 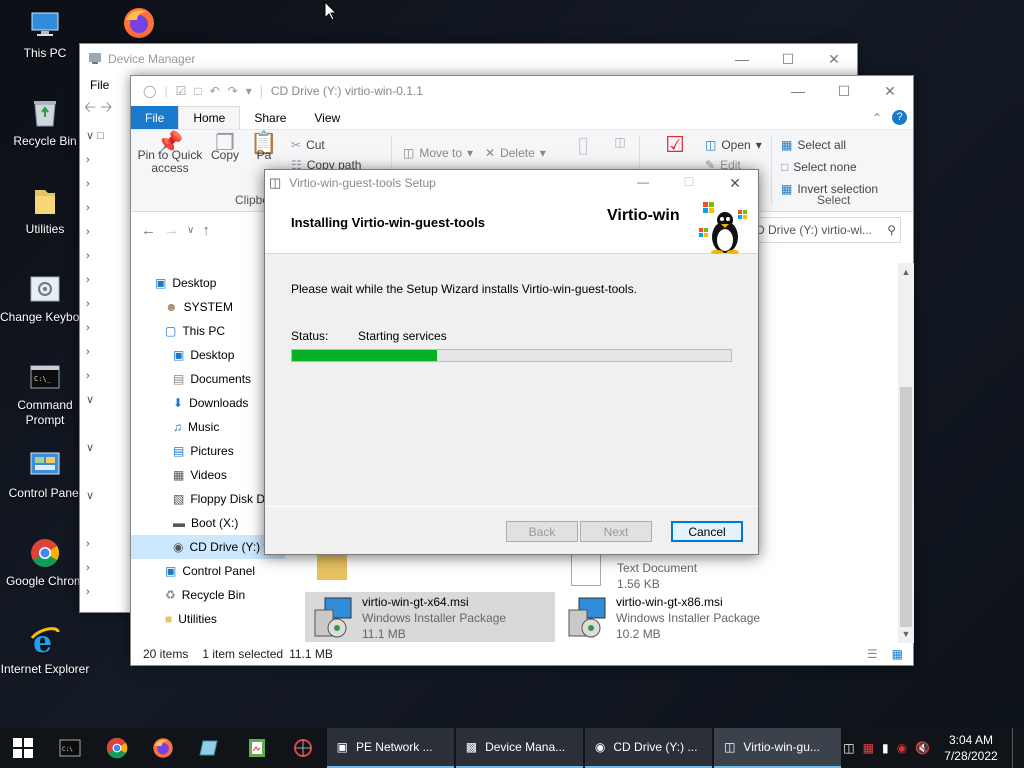 I want to click on nav-item-this-pc: ▢ This PC, so click(x=208, y=331).